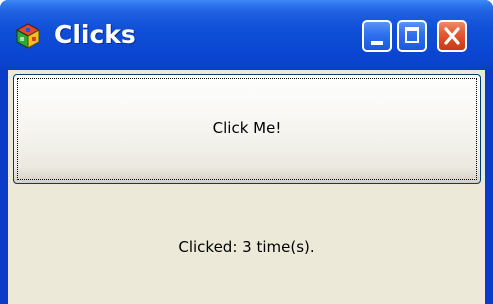  I want to click on app-cube-icon, so click(28, 36).